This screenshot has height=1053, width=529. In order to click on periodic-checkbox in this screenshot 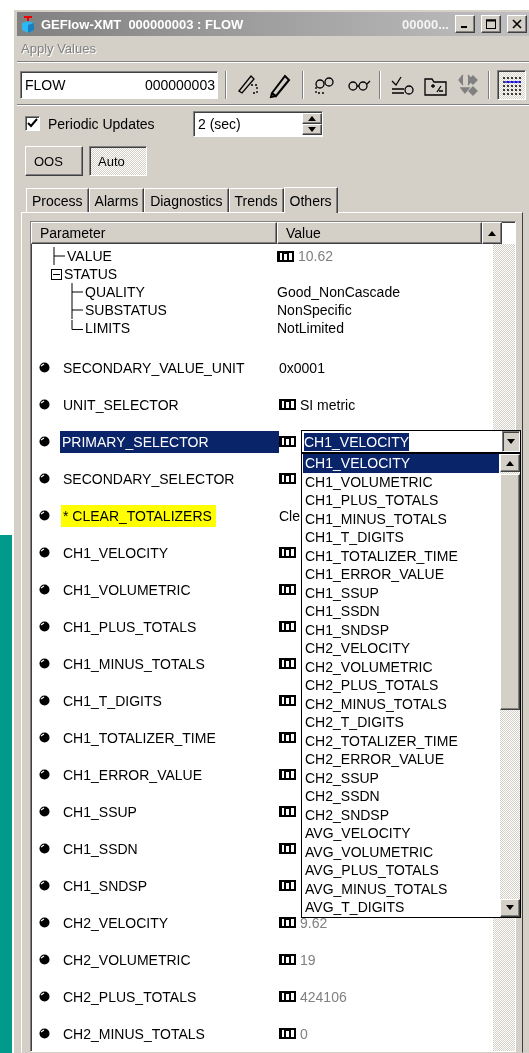, I will do `click(32, 123)`.